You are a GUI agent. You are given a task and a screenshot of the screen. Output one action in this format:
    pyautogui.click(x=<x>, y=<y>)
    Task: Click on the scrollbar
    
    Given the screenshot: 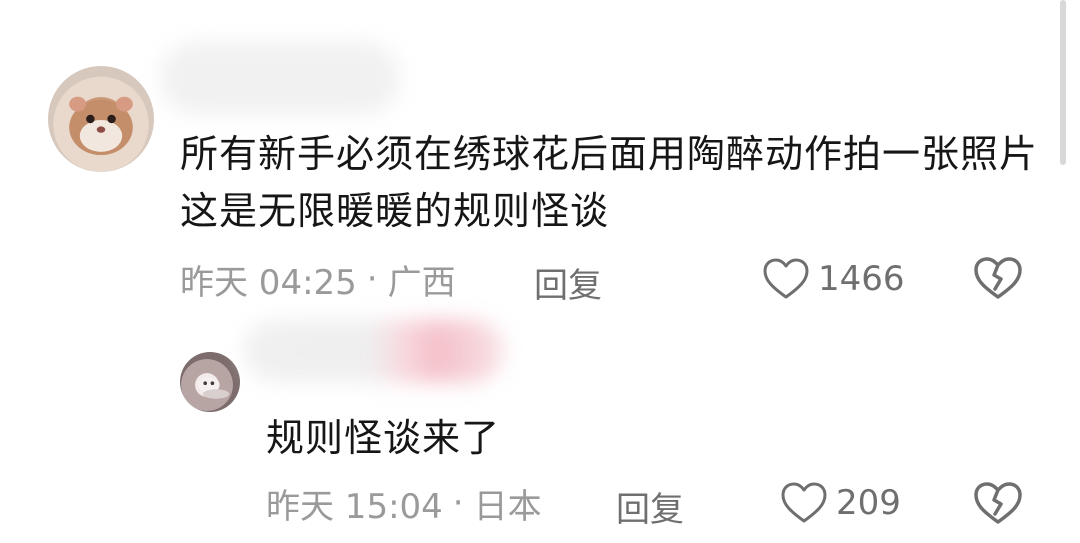 What is the action you would take?
    pyautogui.click(x=1063, y=82)
    